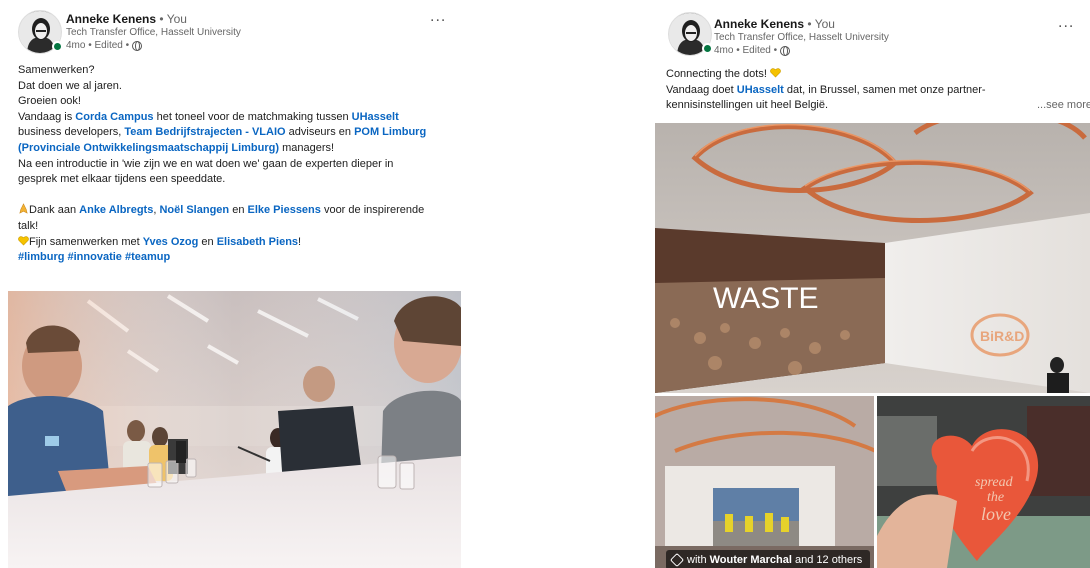 This screenshot has width=1090, height=568. What do you see at coordinates (116, 210) in the screenshot?
I see `mention-anke-albregts: Anke Albregts` at bounding box center [116, 210].